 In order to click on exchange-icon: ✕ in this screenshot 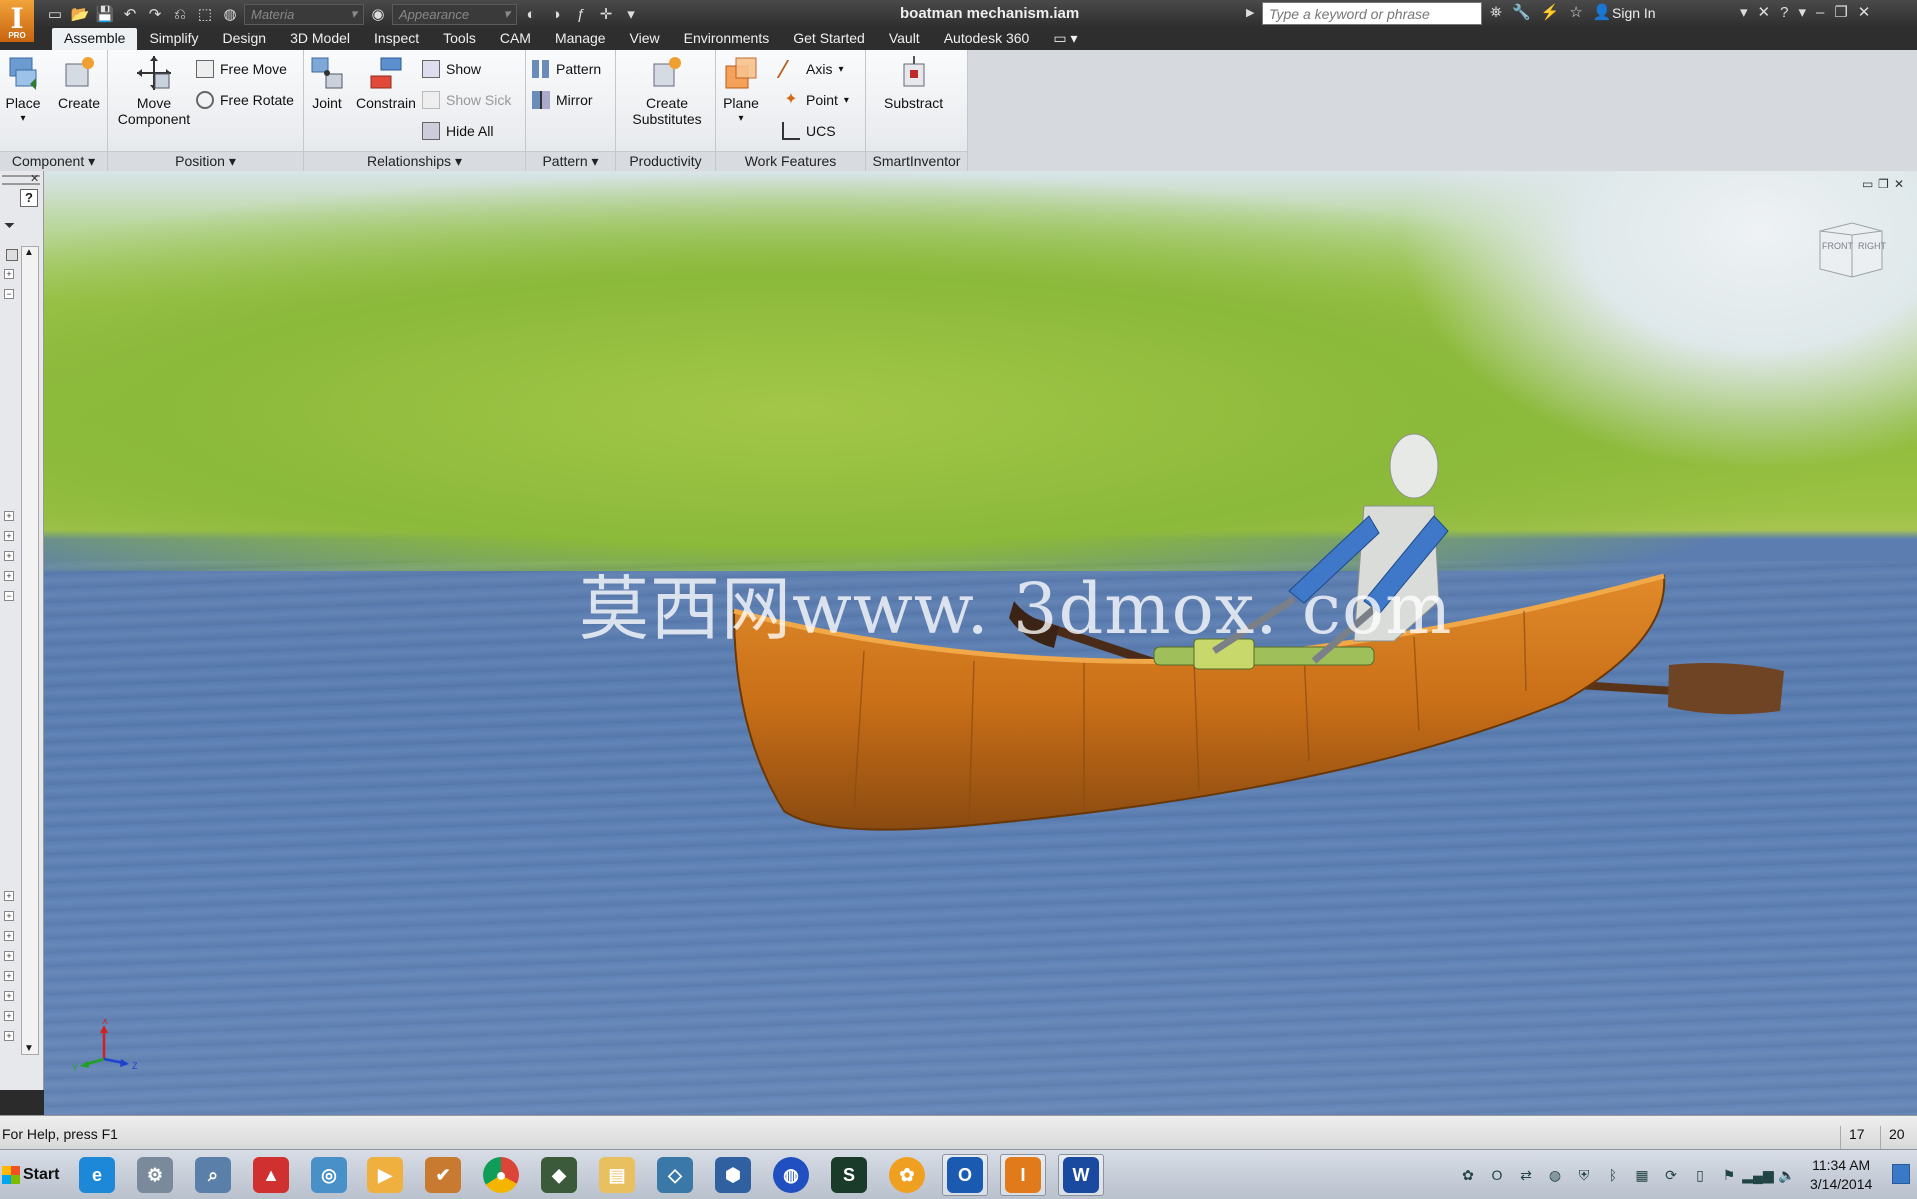, I will do `click(1764, 12)`.